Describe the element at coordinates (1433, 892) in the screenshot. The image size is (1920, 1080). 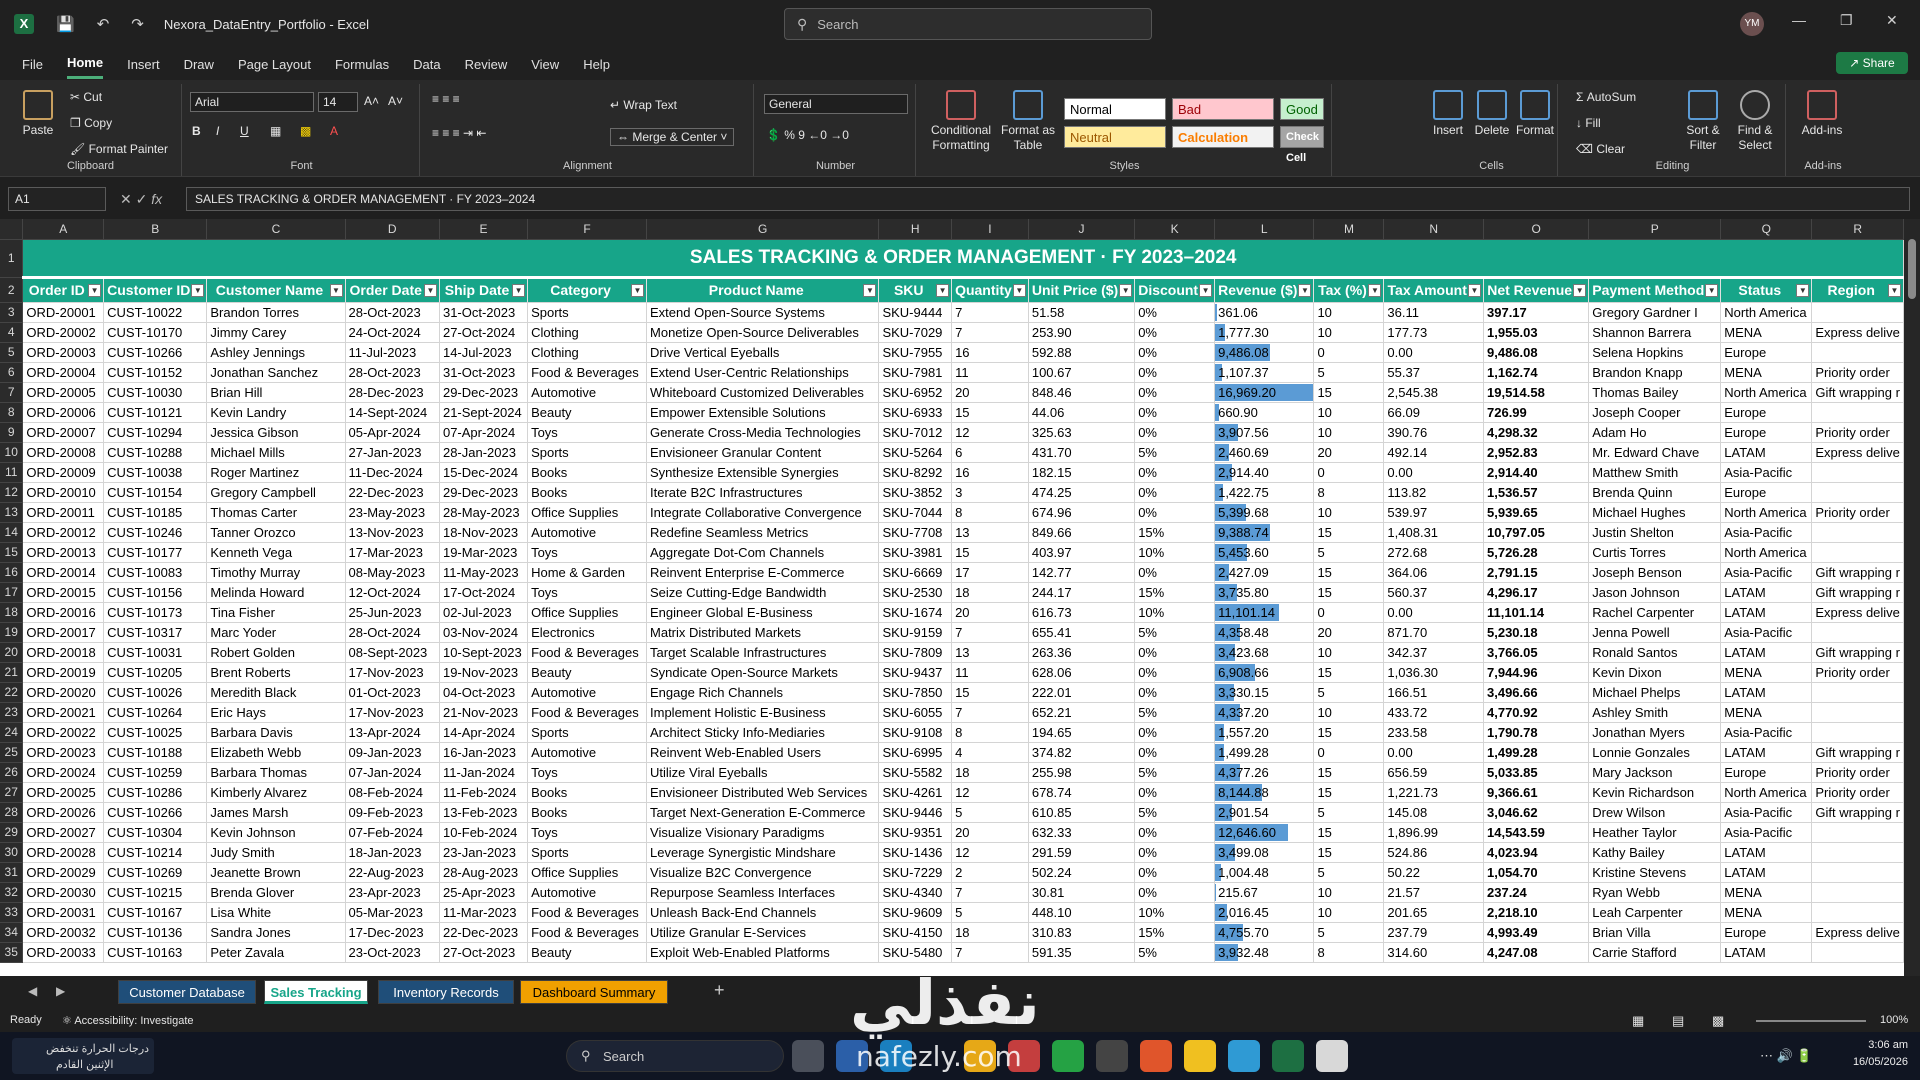
I see `table-cell: 21.57` at that location.